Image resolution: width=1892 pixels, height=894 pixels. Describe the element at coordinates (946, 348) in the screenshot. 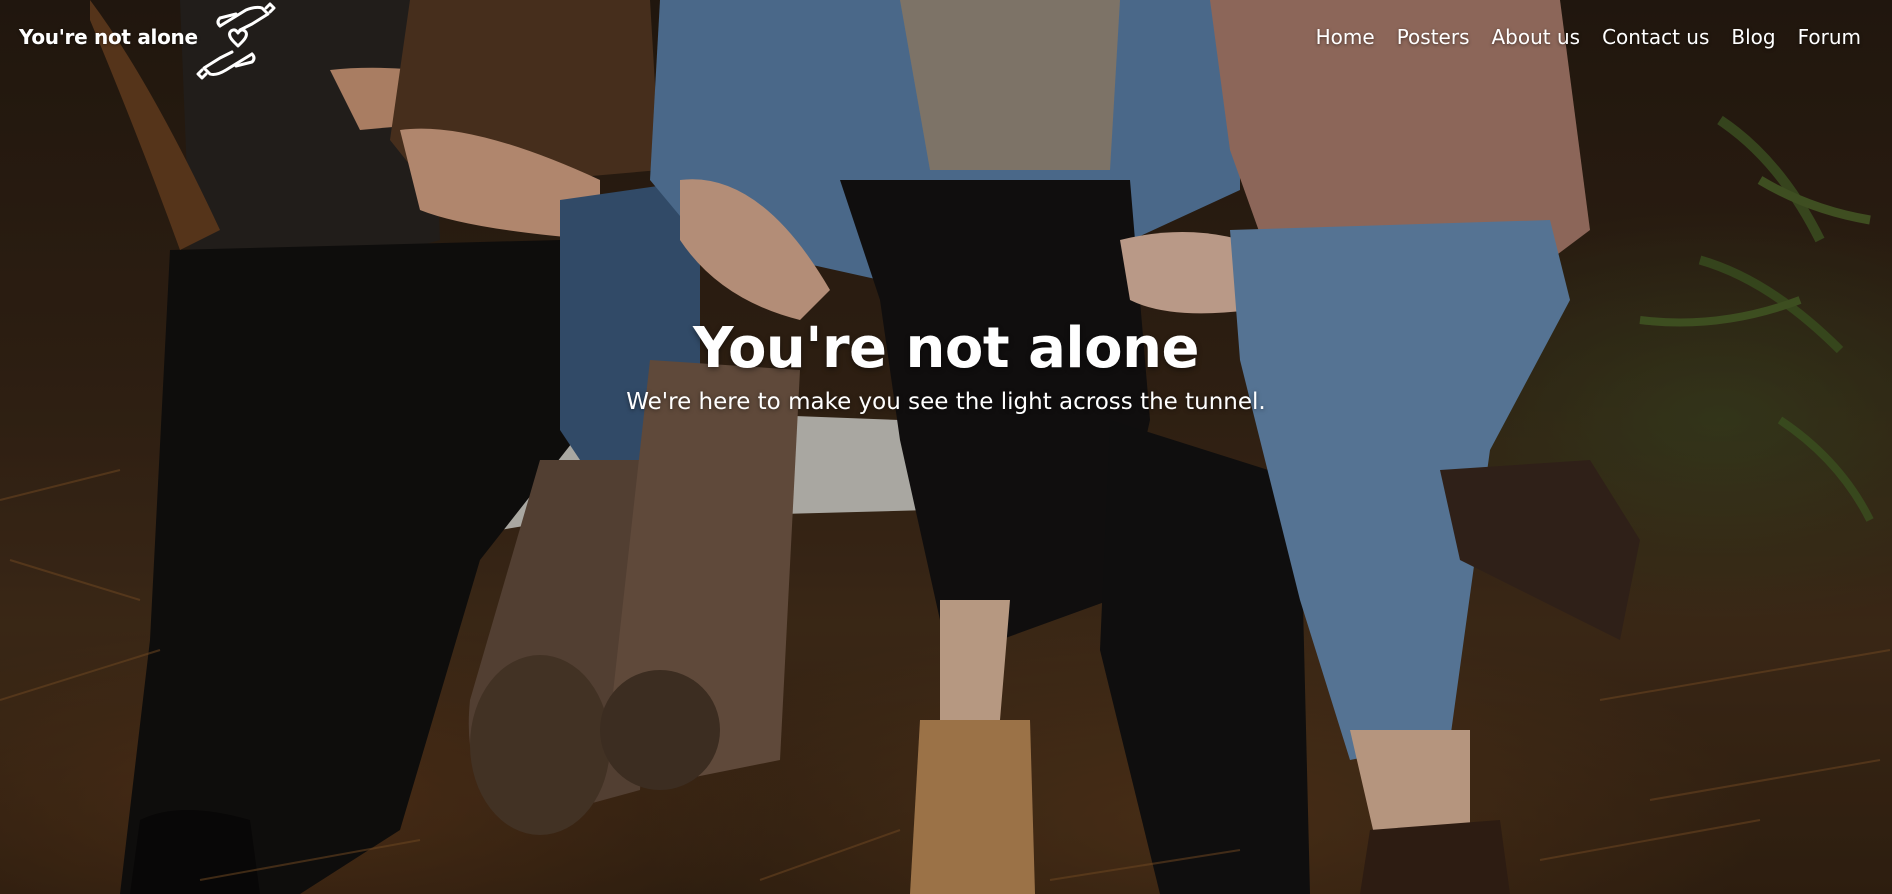

I see `hero-title: You're not alone` at that location.